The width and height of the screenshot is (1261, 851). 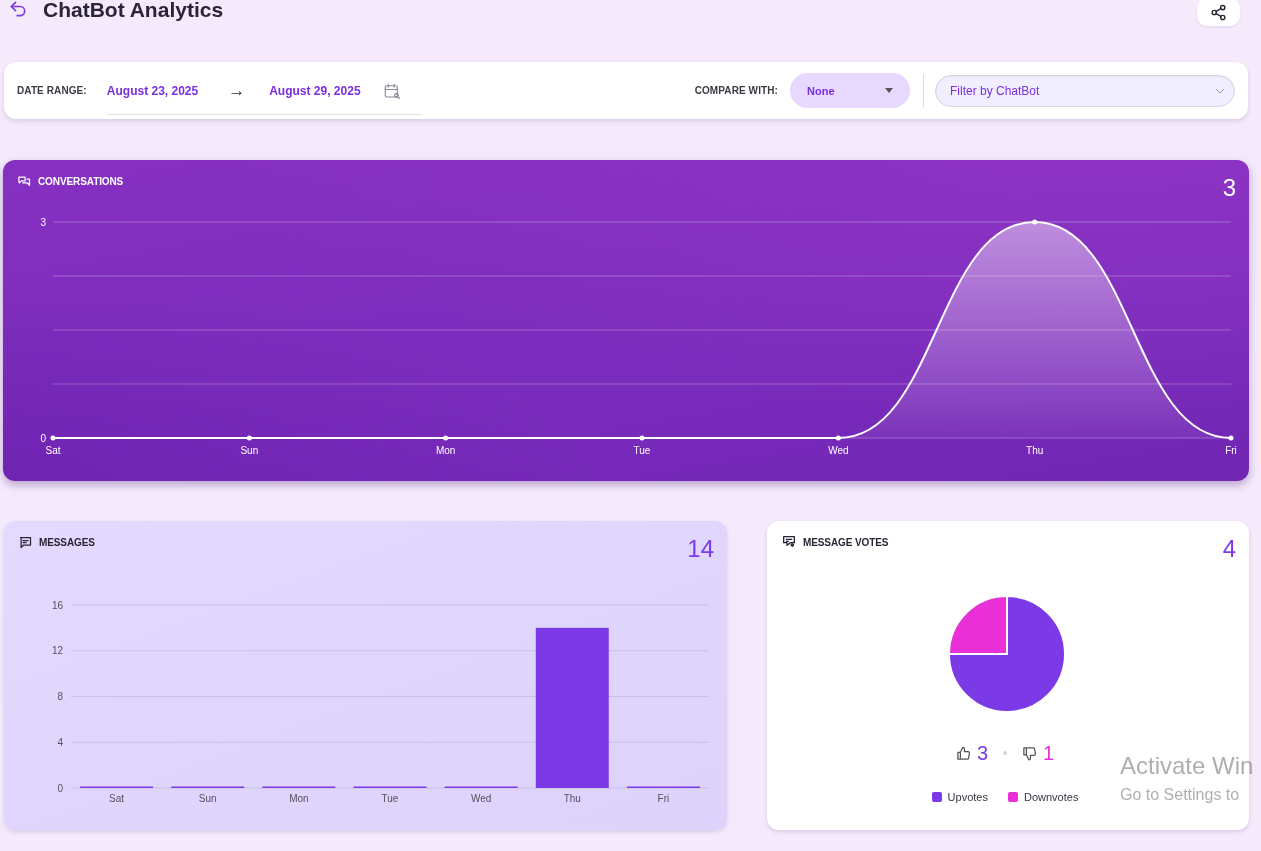 What do you see at coordinates (1029, 753) in the screenshot?
I see `thumbs-down-icon` at bounding box center [1029, 753].